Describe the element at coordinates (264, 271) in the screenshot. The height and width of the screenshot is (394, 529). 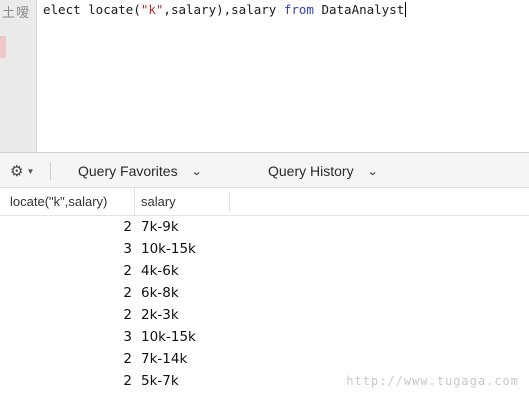
I see `table-row: 2 4k-6k` at that location.